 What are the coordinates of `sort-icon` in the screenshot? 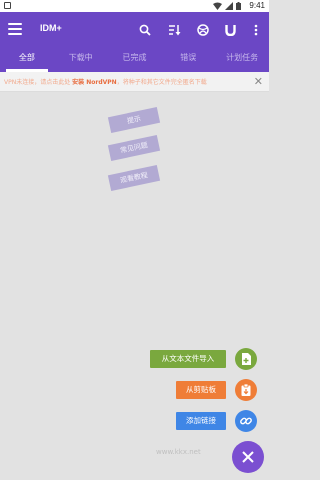 It's located at (174, 30).